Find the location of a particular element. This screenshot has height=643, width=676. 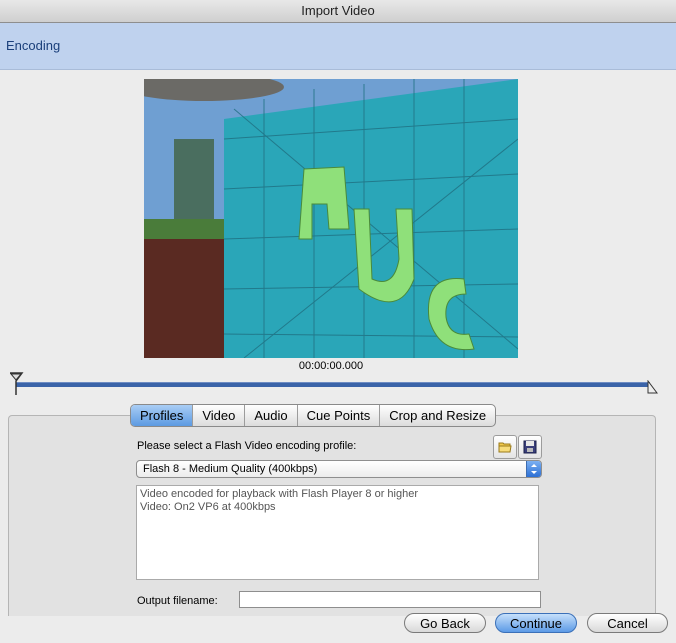

cancel-button: Cancel is located at coordinates (627, 623).